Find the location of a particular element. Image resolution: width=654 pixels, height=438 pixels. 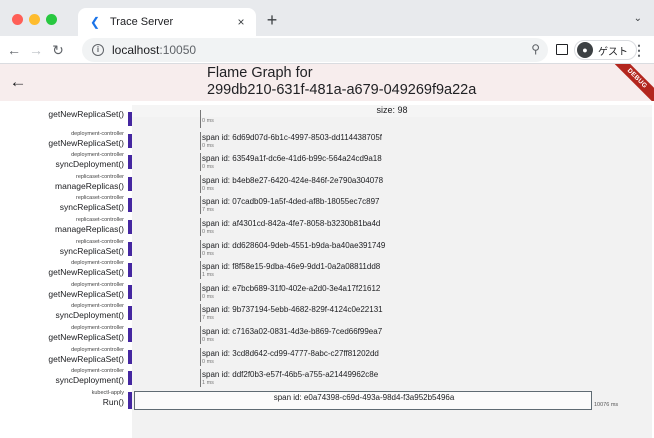

row-label: getNewReplicaSet() is located at coordinates (62, 114).